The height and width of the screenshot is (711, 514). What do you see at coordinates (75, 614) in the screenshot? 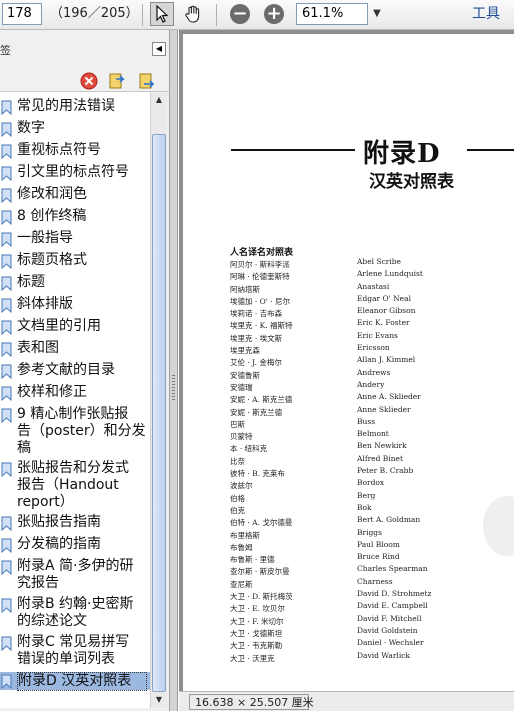
I see `bookmark-item: 附录B 约翰·史密斯 的综述论文` at bounding box center [75, 614].